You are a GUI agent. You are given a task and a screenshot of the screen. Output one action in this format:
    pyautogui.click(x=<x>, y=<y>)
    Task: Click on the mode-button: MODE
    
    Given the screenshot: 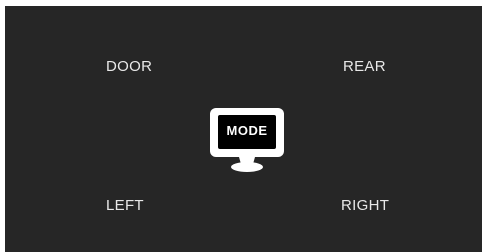 What is the action you would take?
    pyautogui.click(x=247, y=140)
    